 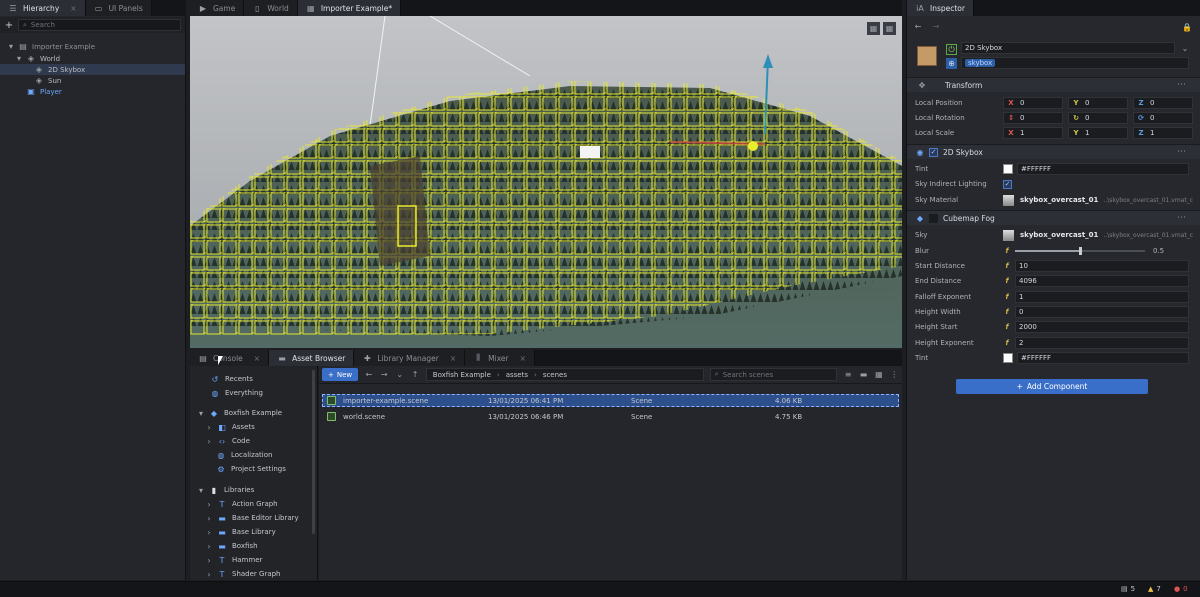 I want to click on transform-section-header: ✥ Transform ⋯, so click(x=1053, y=84).